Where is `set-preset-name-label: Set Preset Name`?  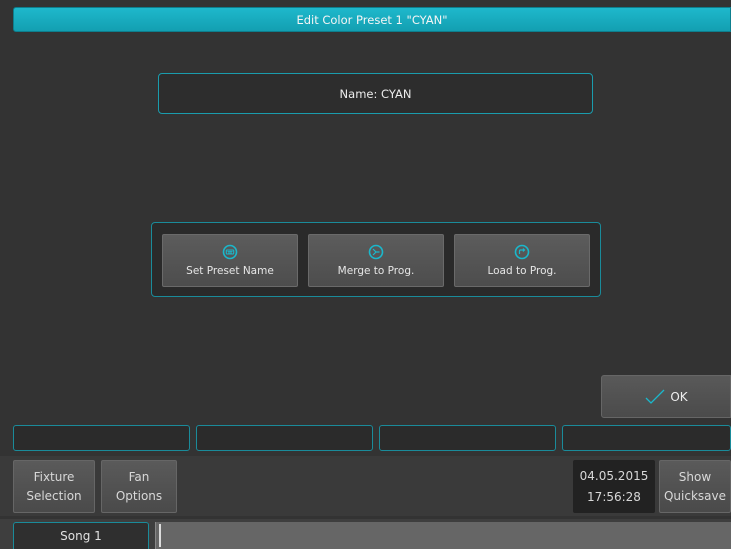 set-preset-name-label: Set Preset Name is located at coordinates (230, 271).